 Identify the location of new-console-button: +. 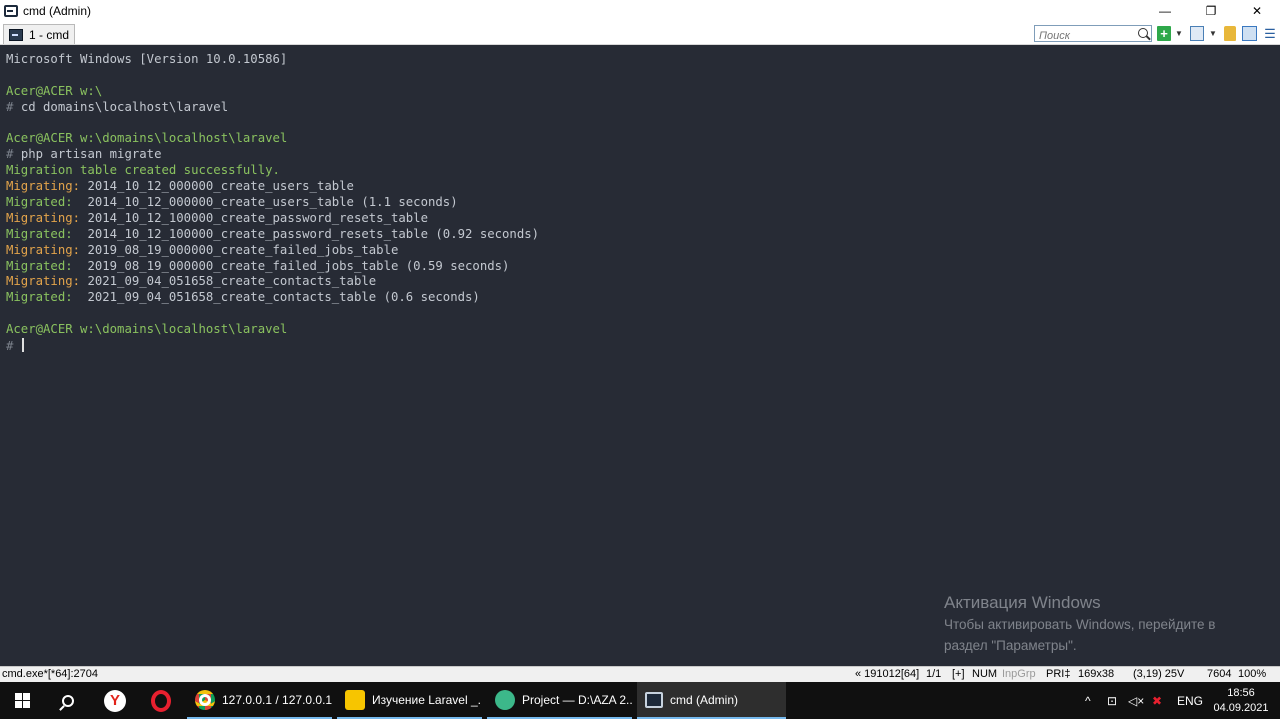
(1164, 33).